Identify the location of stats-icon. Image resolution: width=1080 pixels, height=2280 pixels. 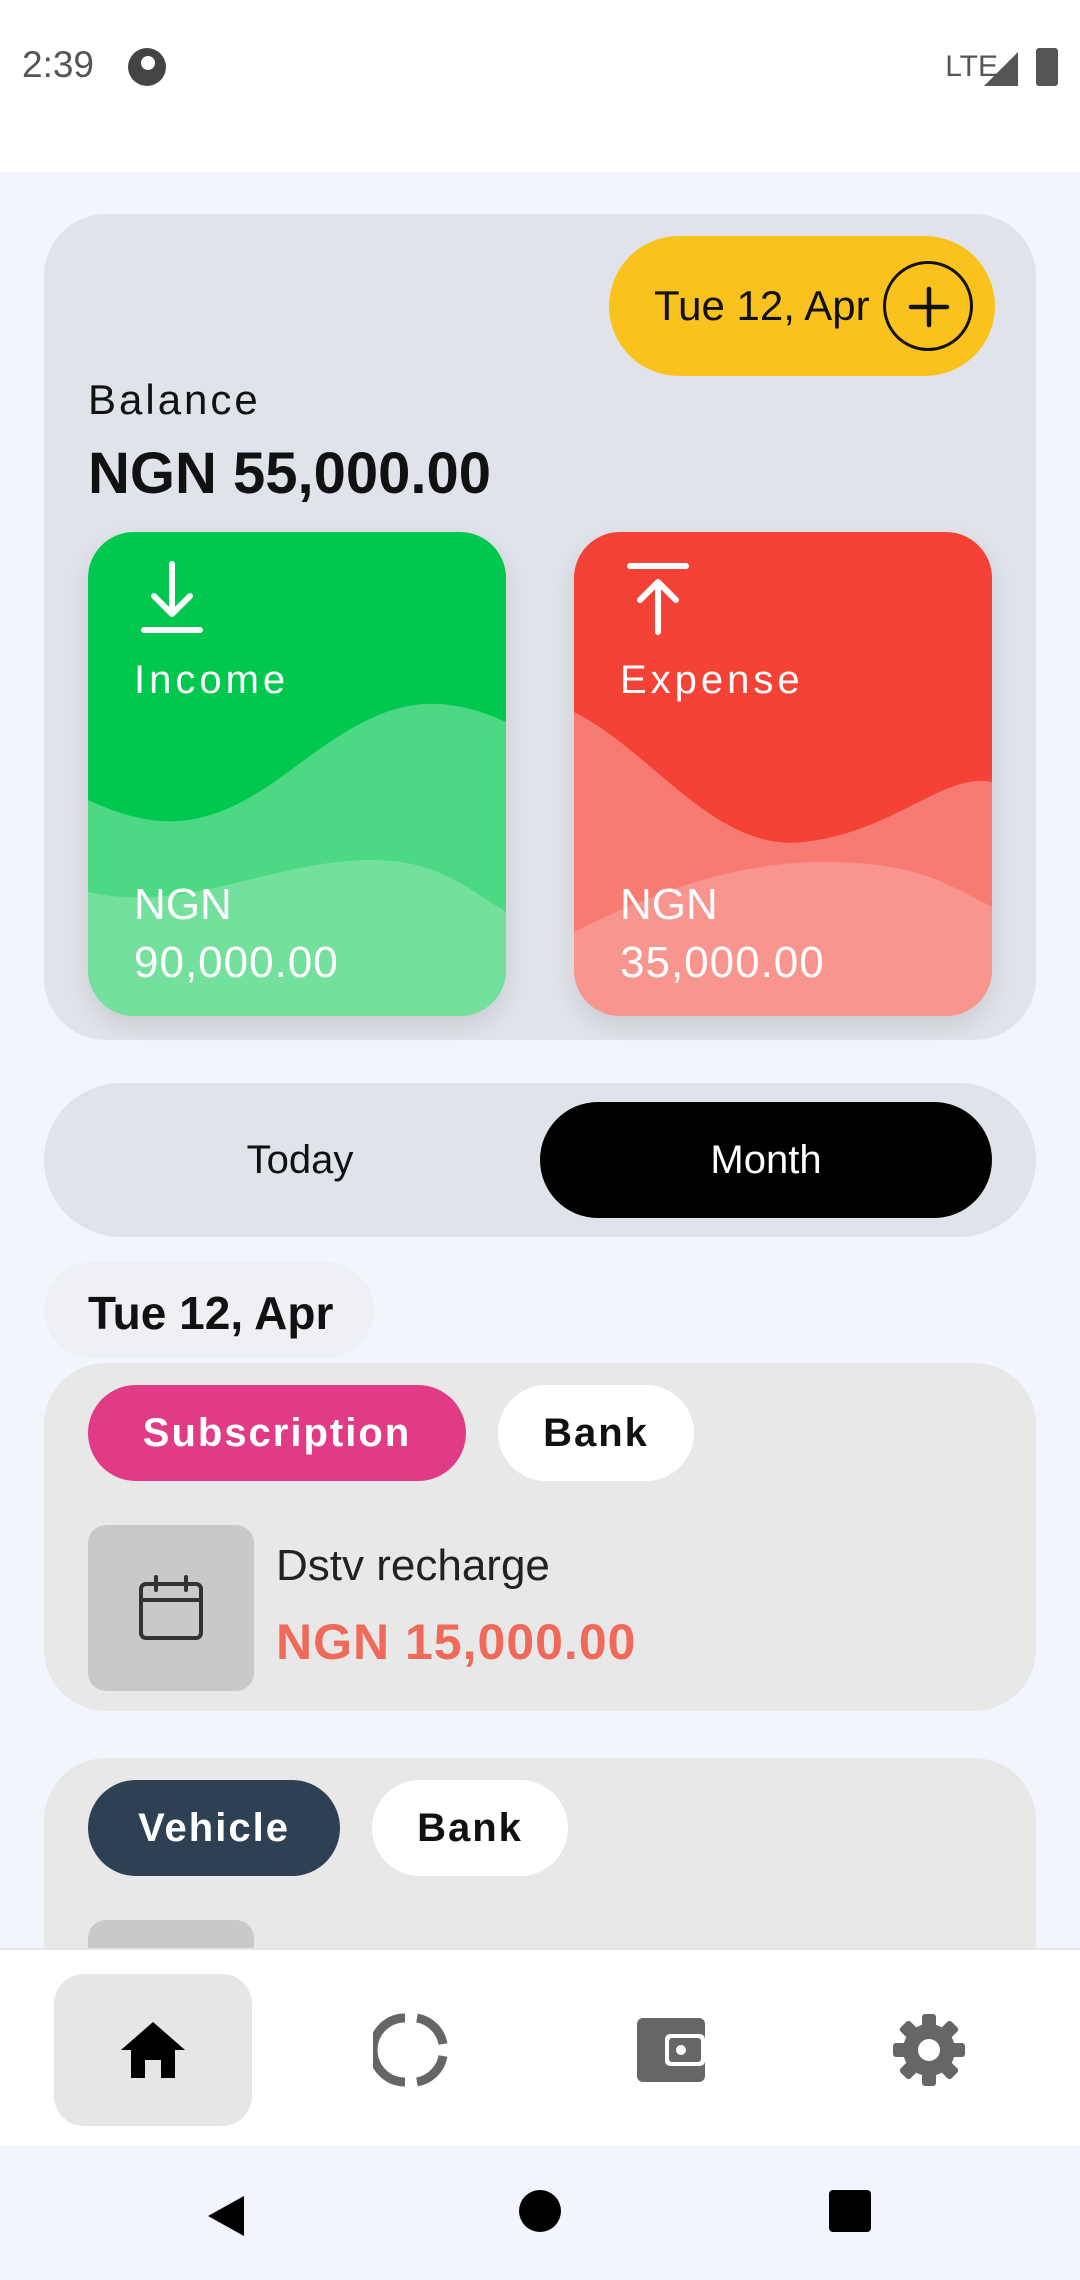
(410, 2050).